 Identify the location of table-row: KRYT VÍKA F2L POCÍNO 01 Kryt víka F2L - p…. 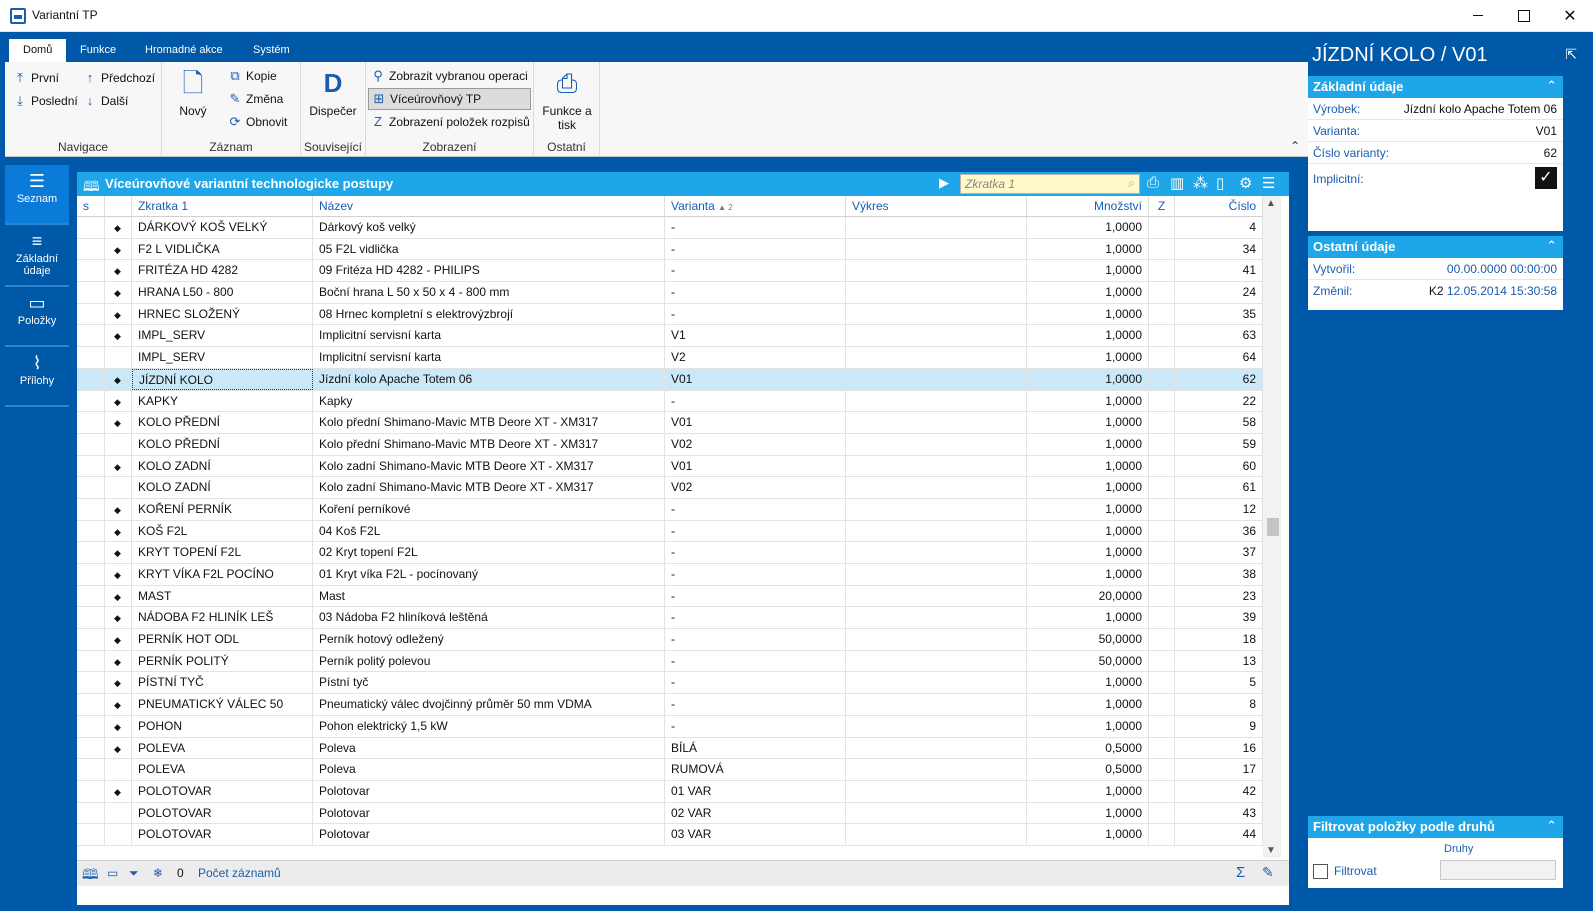
(670, 575).